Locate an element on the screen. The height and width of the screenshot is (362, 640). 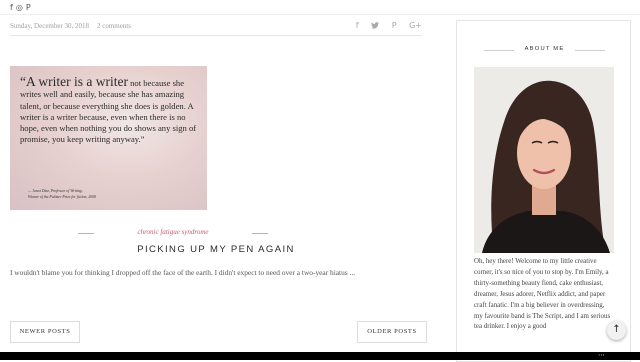
widget-title-row: ABOUT ME is located at coordinates (544, 50).